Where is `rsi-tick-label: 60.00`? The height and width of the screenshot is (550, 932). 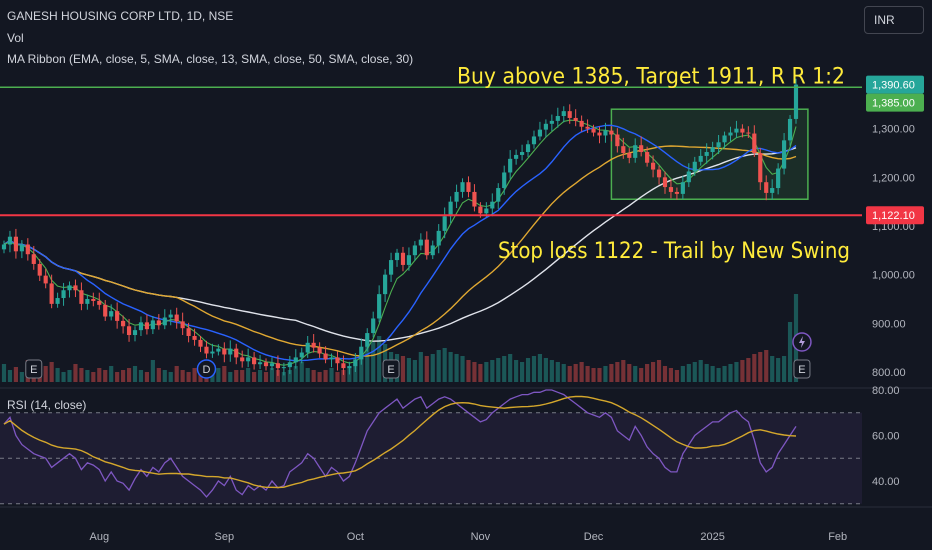 rsi-tick-label: 60.00 is located at coordinates (886, 437).